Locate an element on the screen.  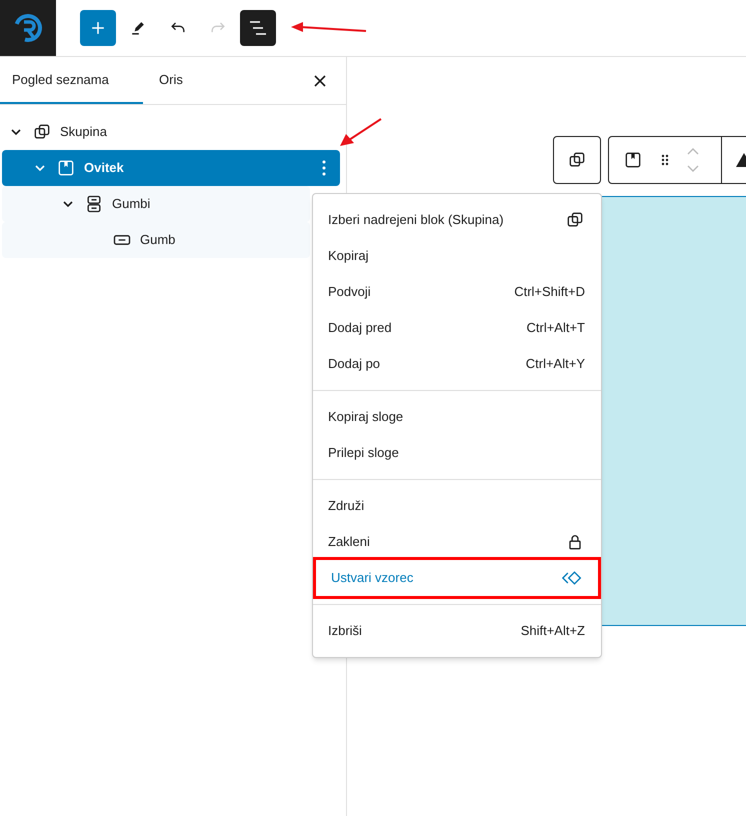
keyboard-shortcut: Ctrl+Shift+D is located at coordinates (549, 292).